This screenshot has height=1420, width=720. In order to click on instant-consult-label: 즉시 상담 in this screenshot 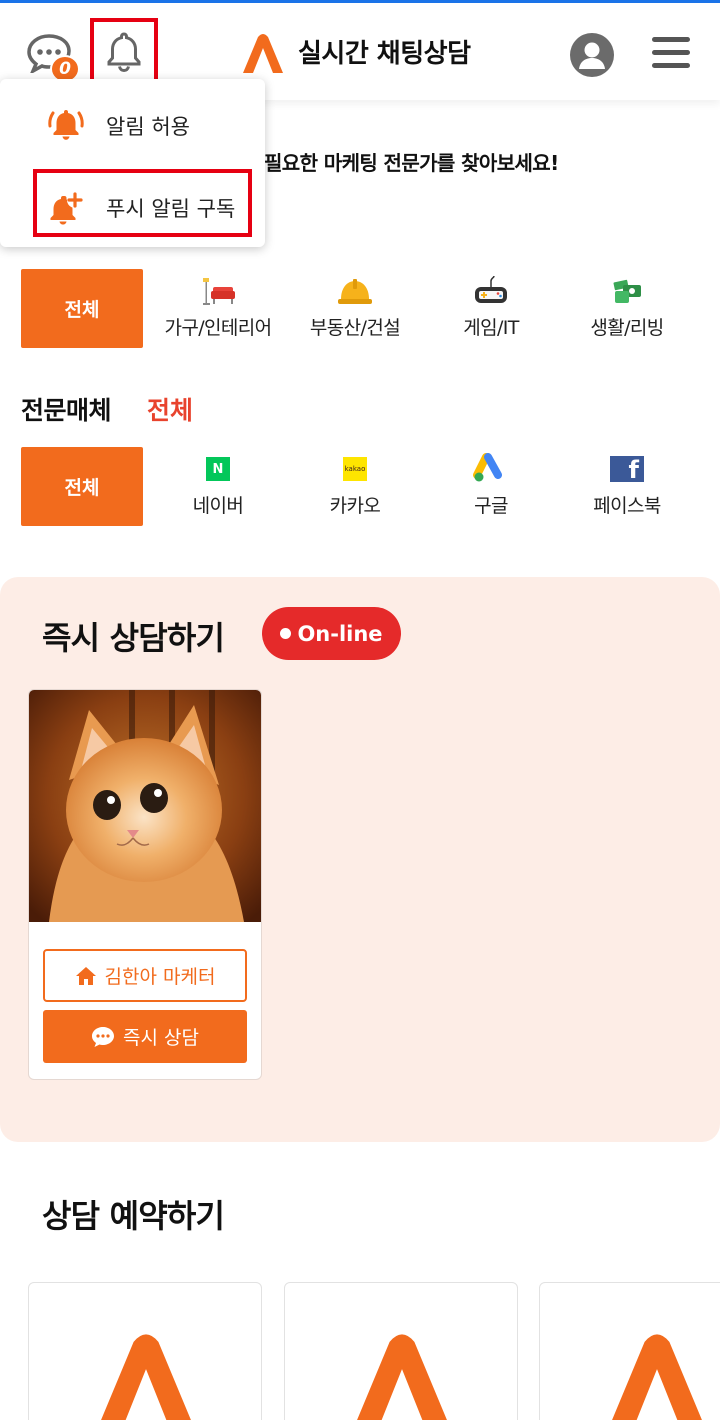, I will do `click(161, 1038)`.